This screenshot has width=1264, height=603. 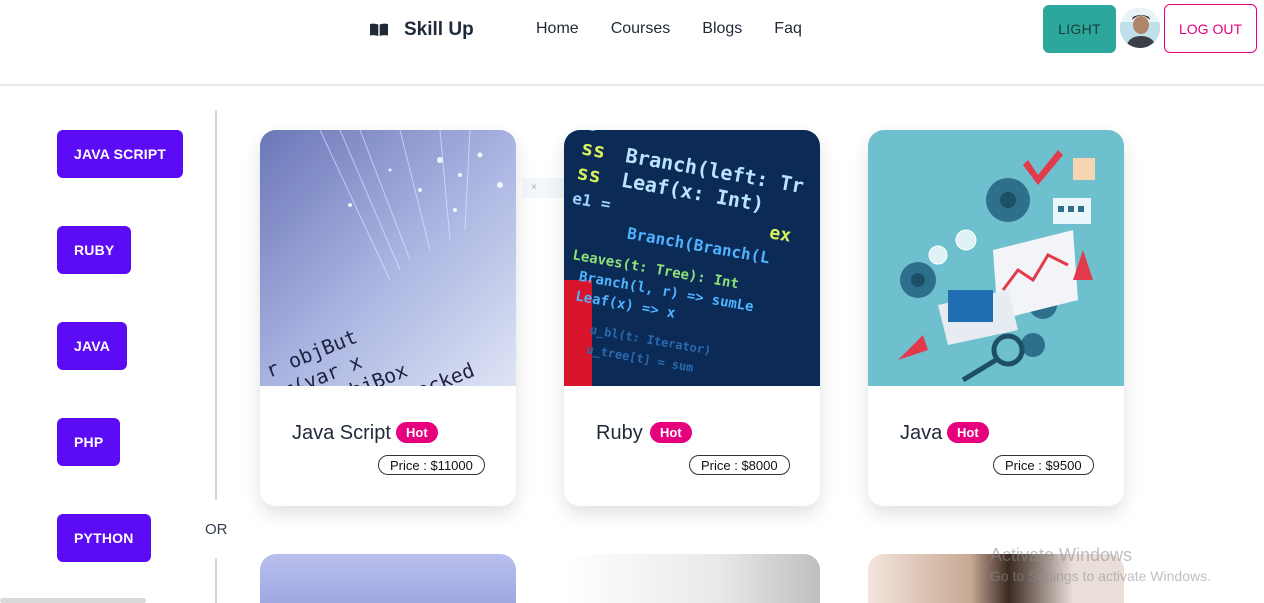 I want to click on brand-name: Skill Up, so click(x=439, y=29).